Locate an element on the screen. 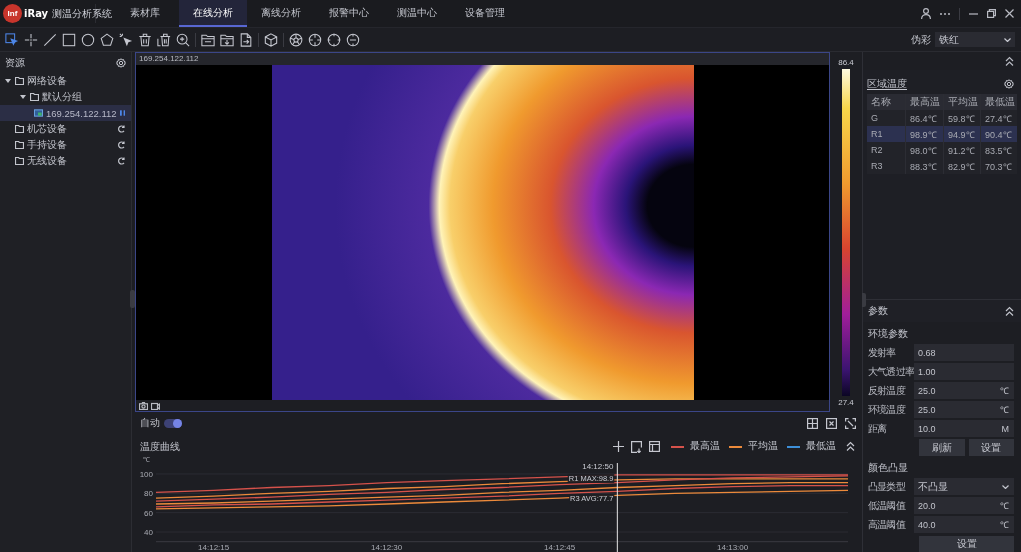  y-tick-label: 60 is located at coordinates (148, 513).